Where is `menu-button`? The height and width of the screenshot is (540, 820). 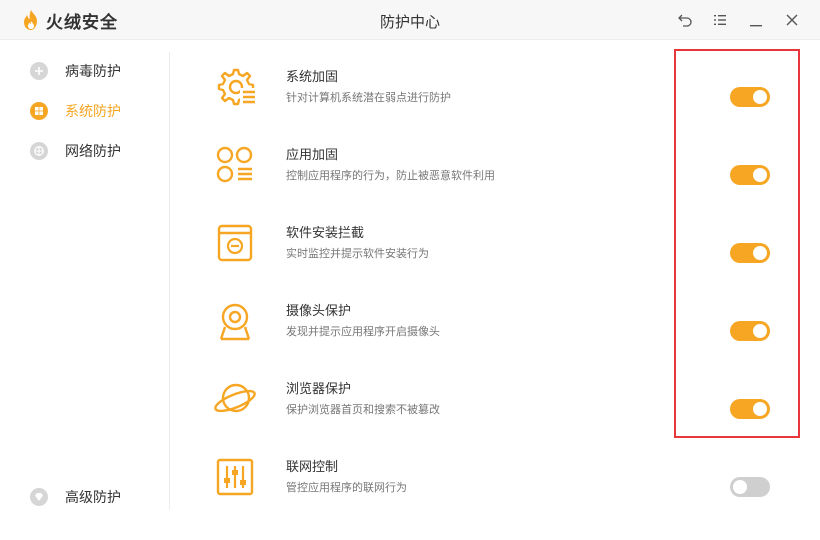
menu-button is located at coordinates (720, 20).